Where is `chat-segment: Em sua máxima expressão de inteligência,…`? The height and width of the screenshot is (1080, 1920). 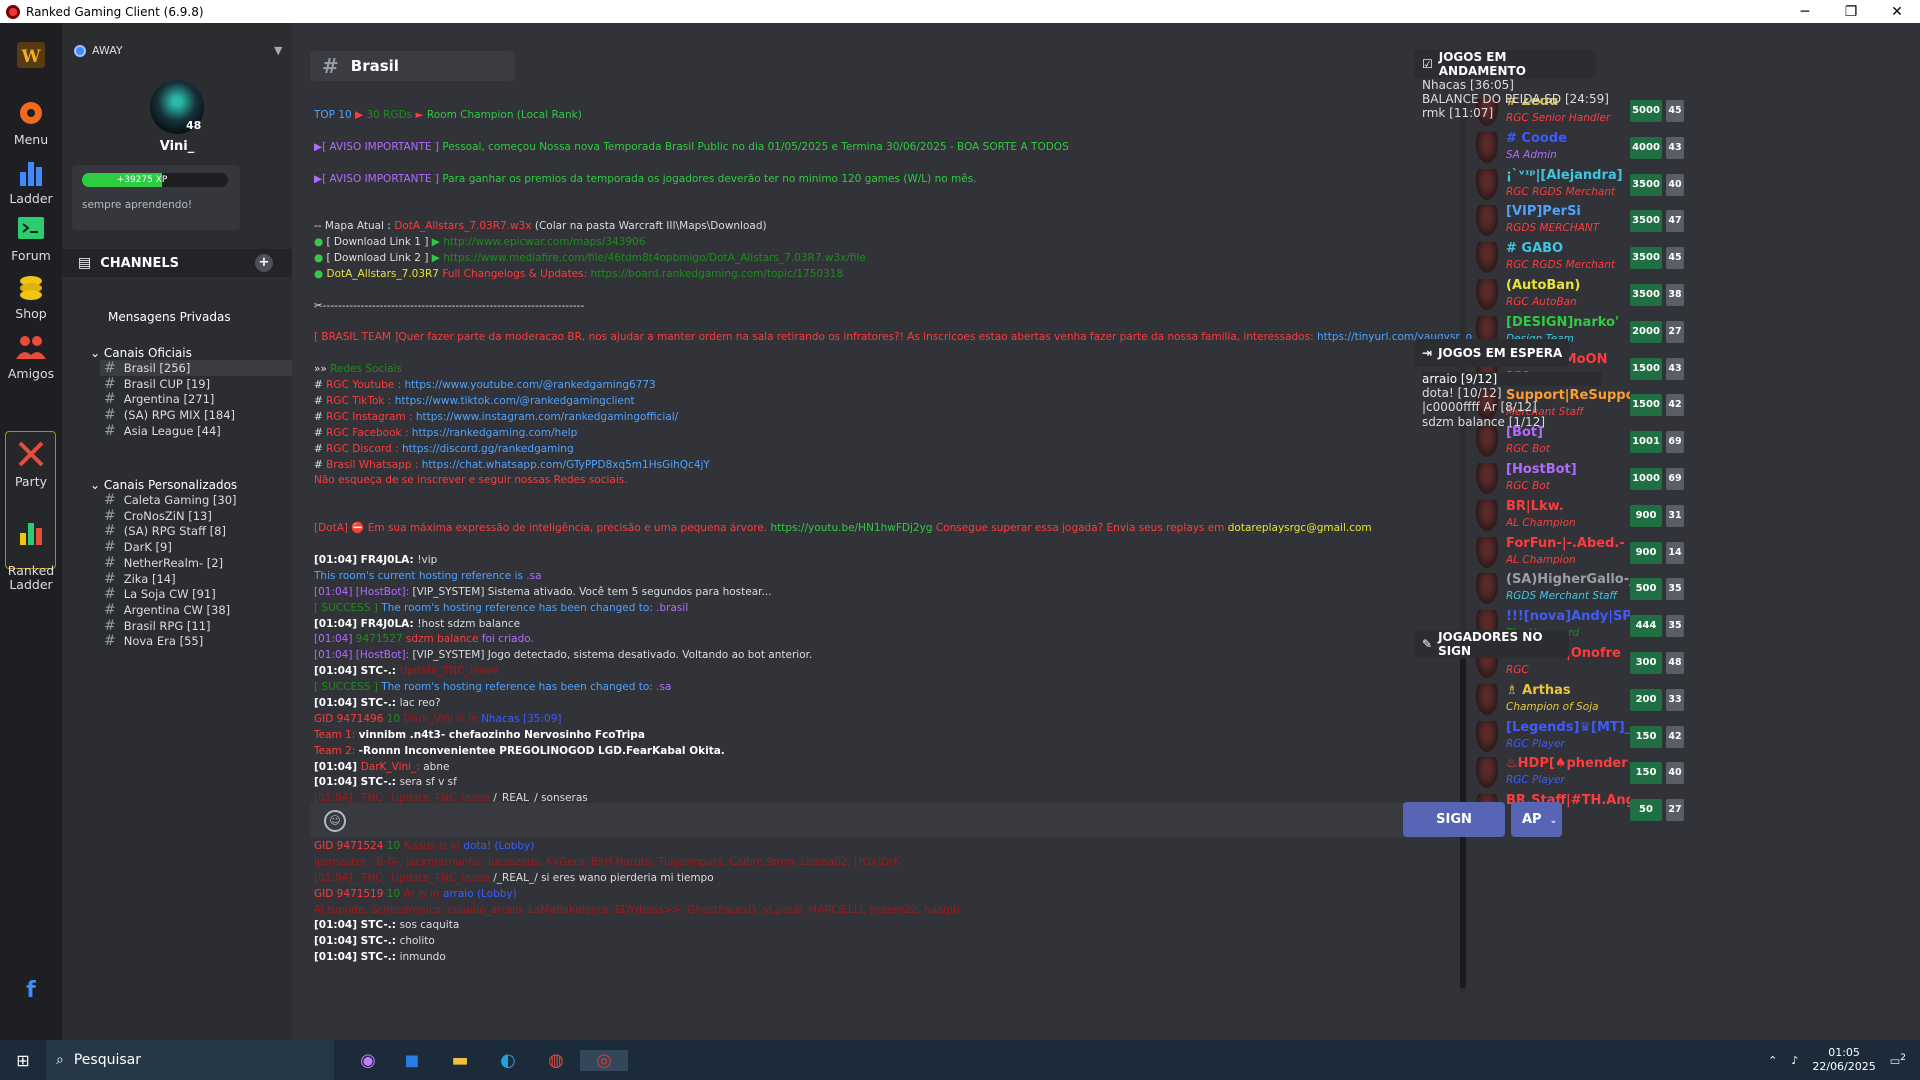 chat-segment: Em sua máxima expressão de inteligência,… is located at coordinates (569, 528).